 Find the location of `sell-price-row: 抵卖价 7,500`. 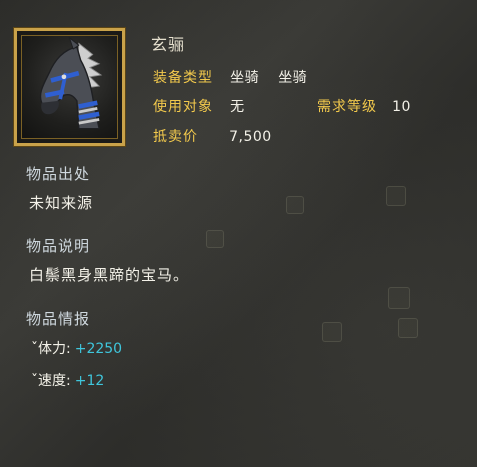

sell-price-row: 抵卖价 7,500 is located at coordinates (212, 136).